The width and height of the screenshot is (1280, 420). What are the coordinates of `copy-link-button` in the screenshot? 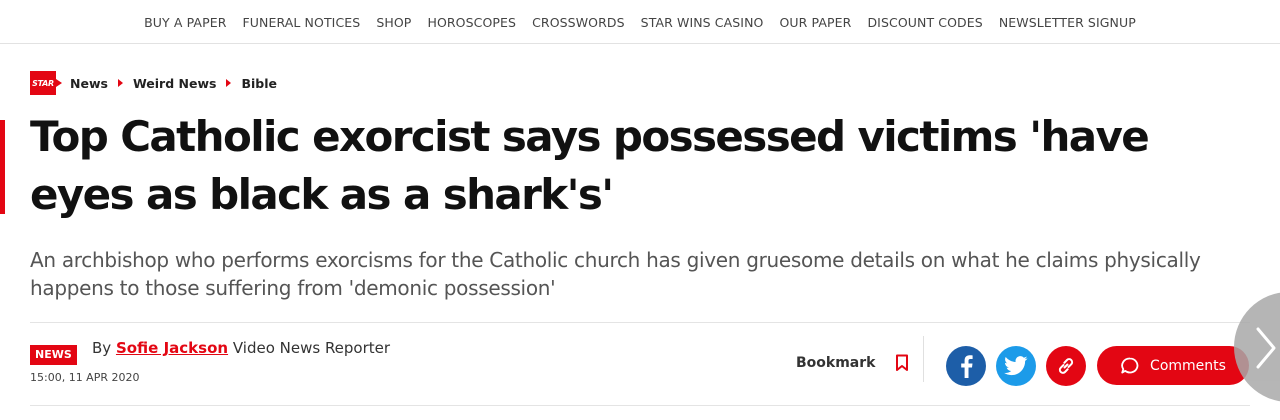 It's located at (1066, 366).